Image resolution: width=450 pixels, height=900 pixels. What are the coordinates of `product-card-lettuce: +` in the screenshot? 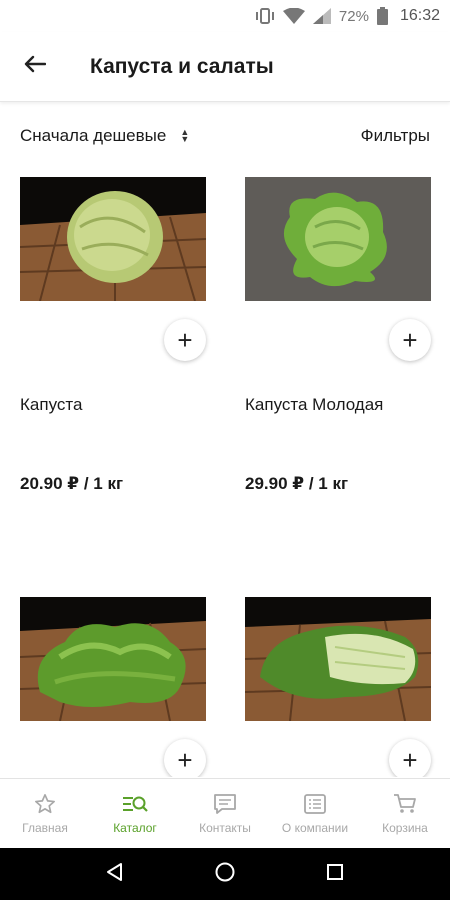 It's located at (122, 683).